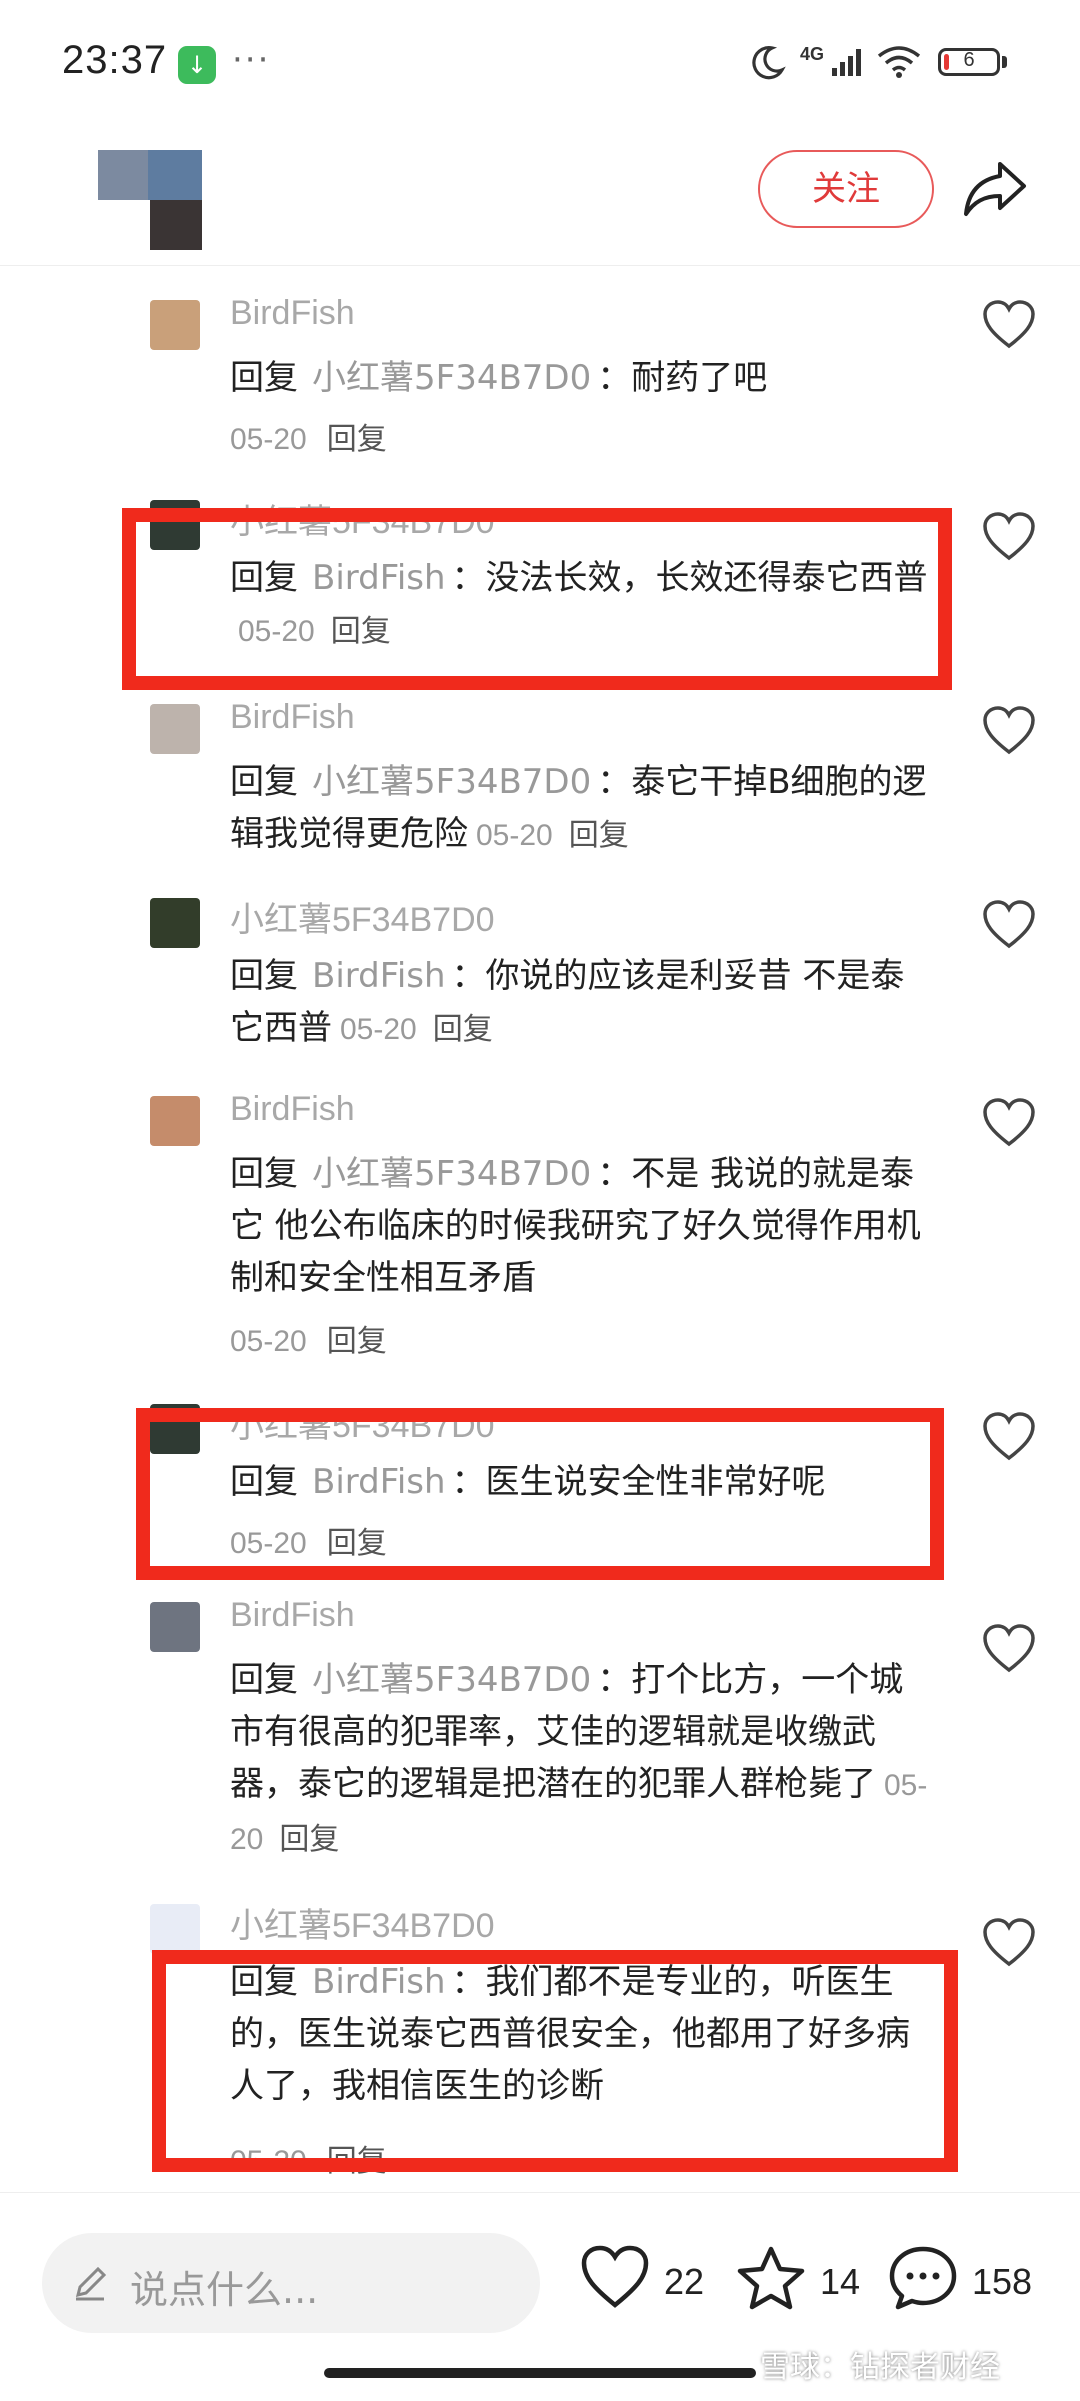 The width and height of the screenshot is (1080, 2401). I want to click on comment-text: 回复 小红薯5F34B7D0 ：泰它干掉B细胞的逻辑我觉得更危险 05-20 回复, so click(580, 809).